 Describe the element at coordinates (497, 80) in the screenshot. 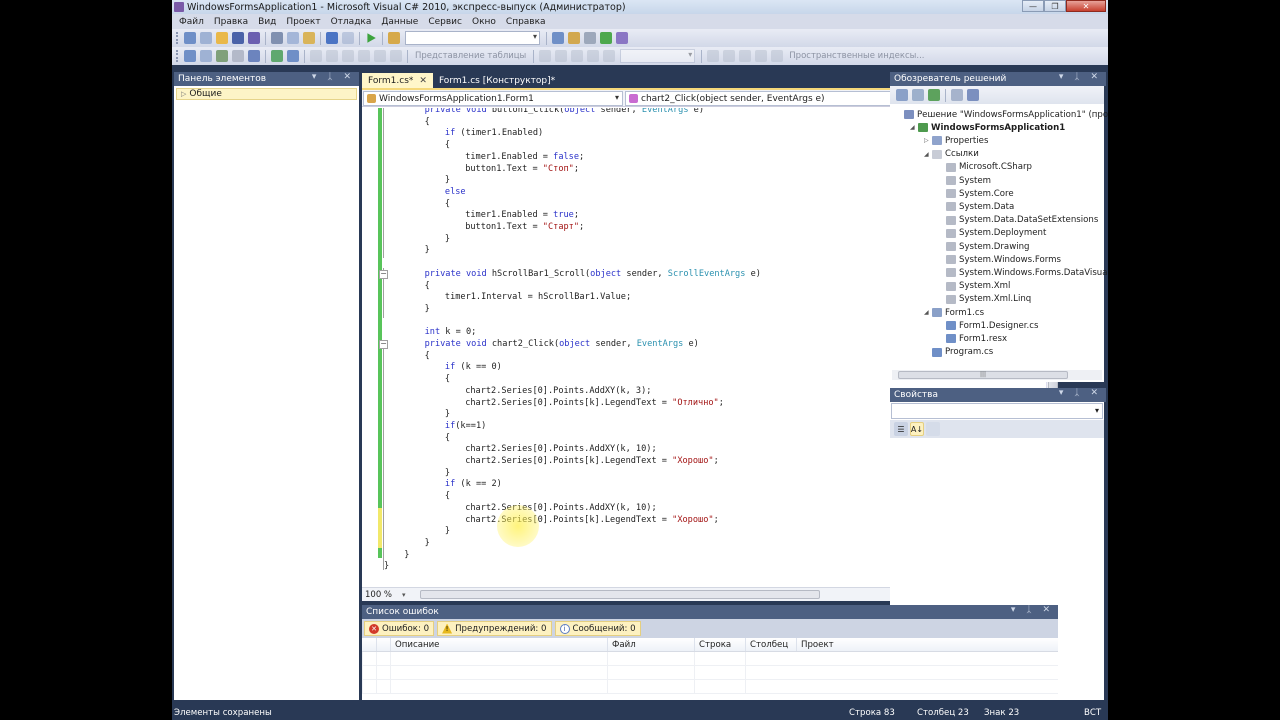

I see `tab-form1-designer: Form1.cs [Конструктор]*` at that location.